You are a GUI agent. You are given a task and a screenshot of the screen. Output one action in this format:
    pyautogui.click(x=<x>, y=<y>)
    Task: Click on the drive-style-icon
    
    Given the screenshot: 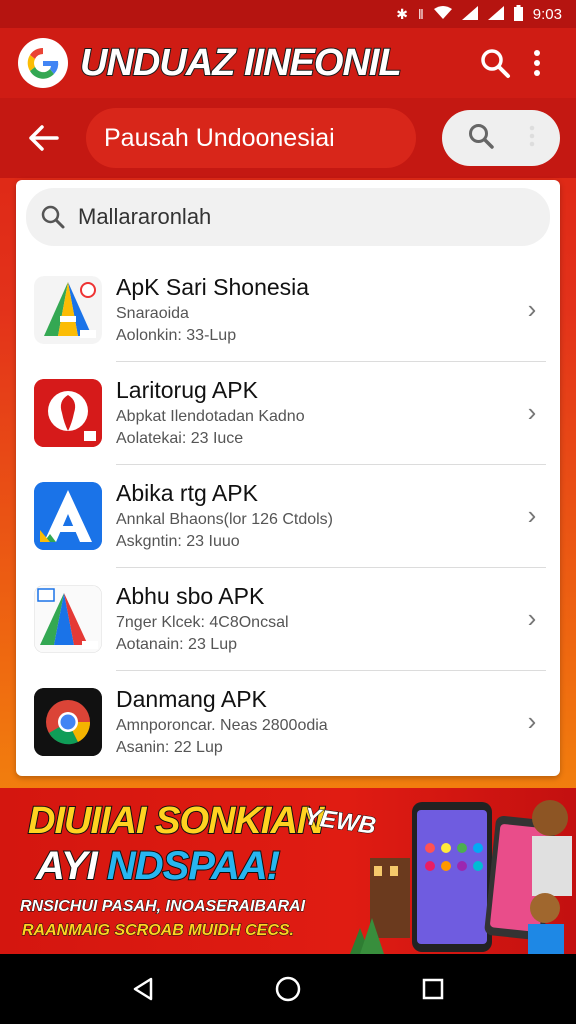 What is the action you would take?
    pyautogui.click(x=68, y=309)
    